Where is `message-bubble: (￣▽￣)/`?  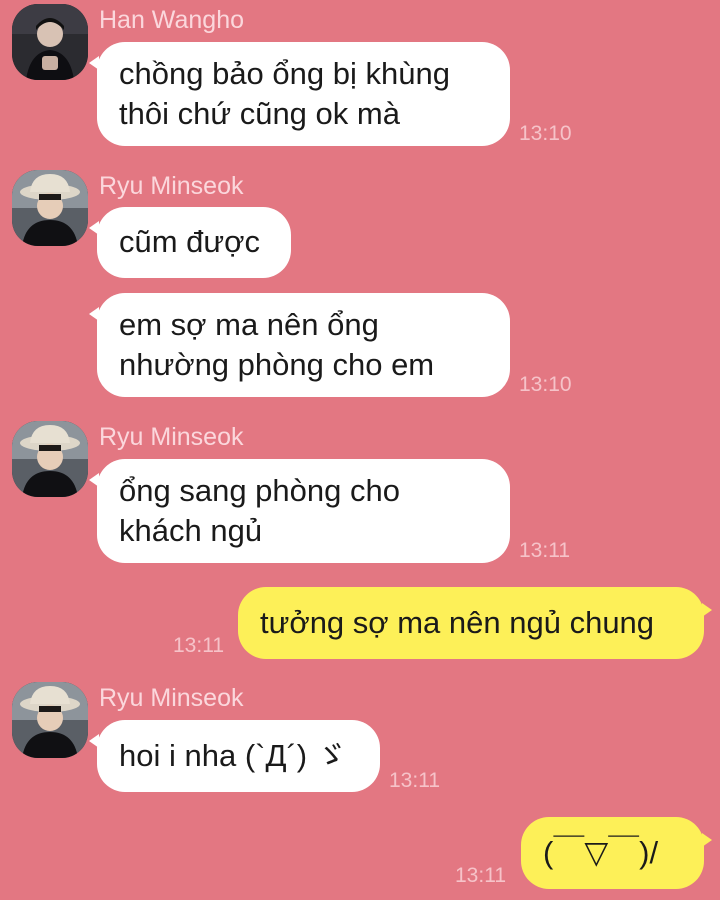 message-bubble: (￣▽￣)/ is located at coordinates (616, 853).